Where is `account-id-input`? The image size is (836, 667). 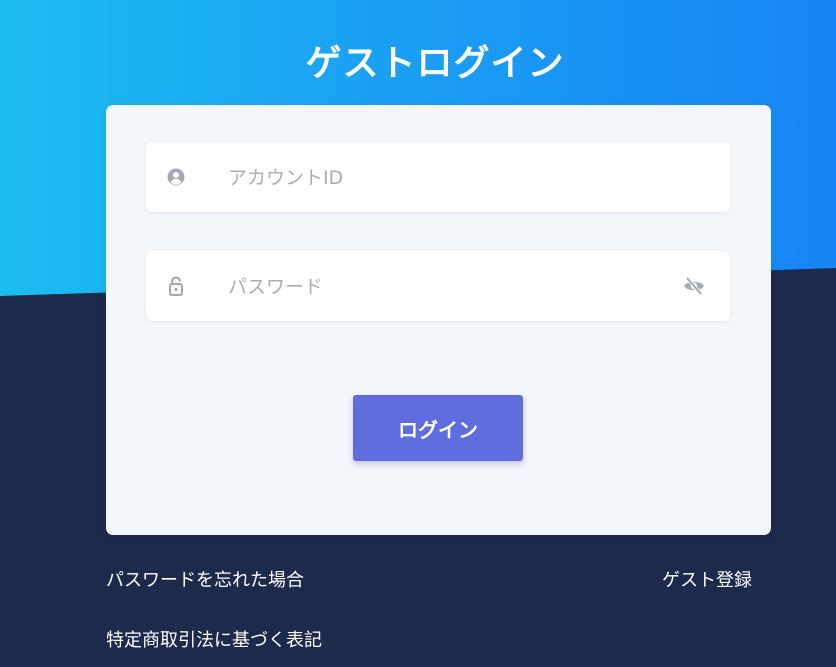
account-id-input is located at coordinates (448, 178).